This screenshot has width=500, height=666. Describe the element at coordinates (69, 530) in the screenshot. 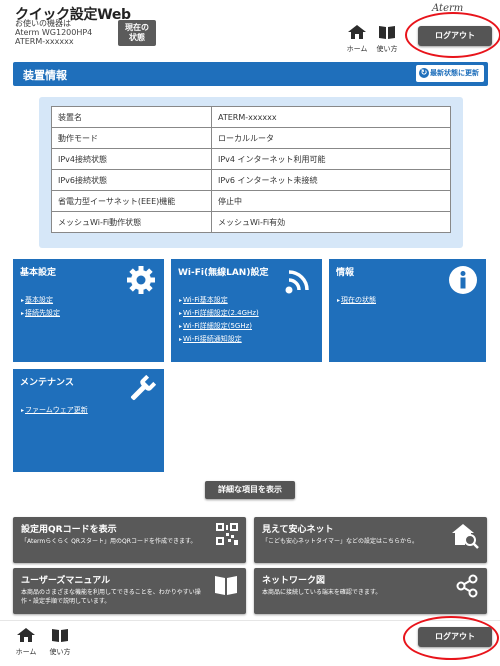

I see `shortcut-title: 設定用QRコードを表示` at that location.